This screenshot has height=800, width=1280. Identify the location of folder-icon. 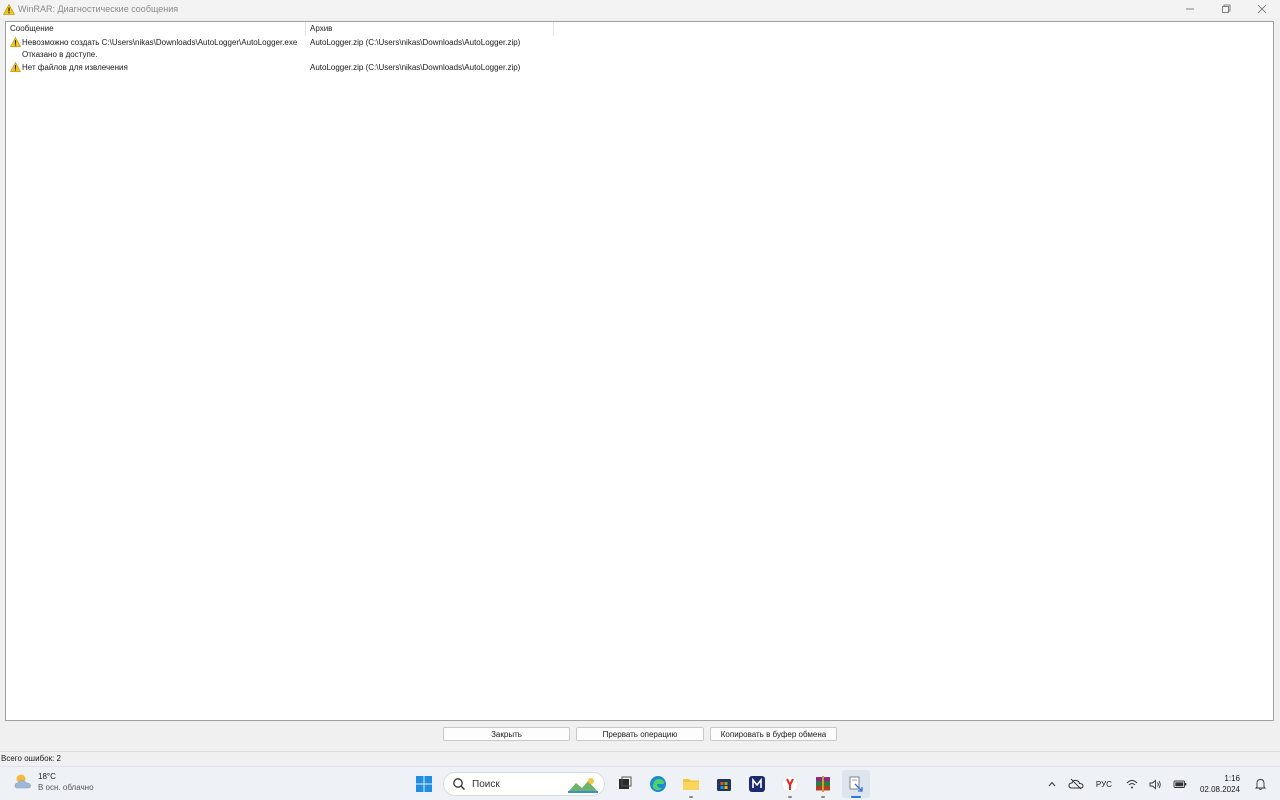
(691, 784).